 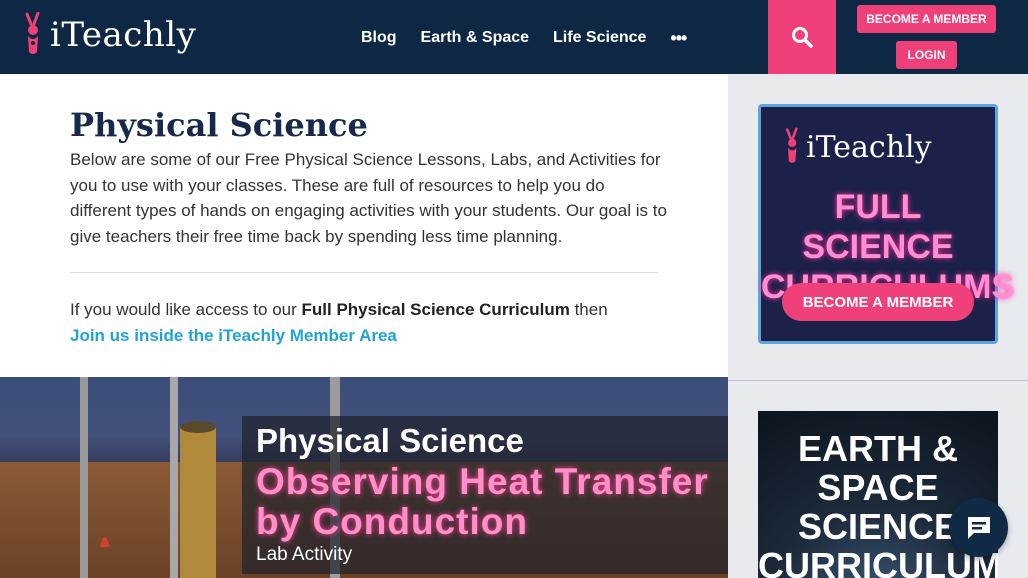 I want to click on site-logo: iTeachly, so click(x=109, y=35).